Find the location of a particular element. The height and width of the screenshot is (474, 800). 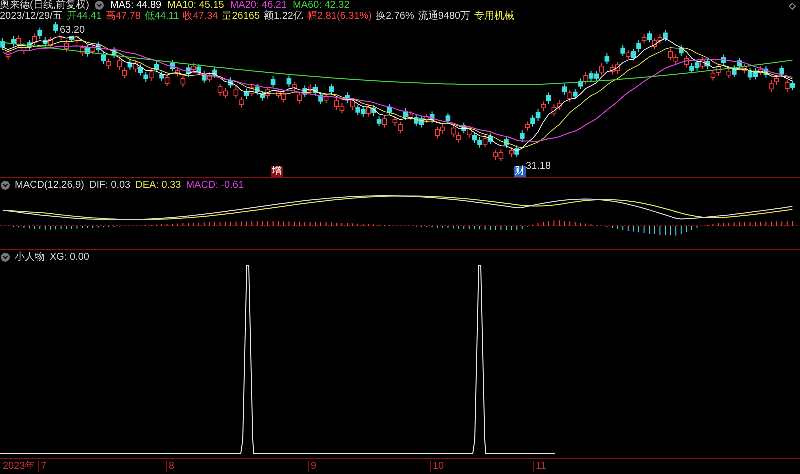

moving-average-value: MA20: 46.21 is located at coordinates (259, 5).